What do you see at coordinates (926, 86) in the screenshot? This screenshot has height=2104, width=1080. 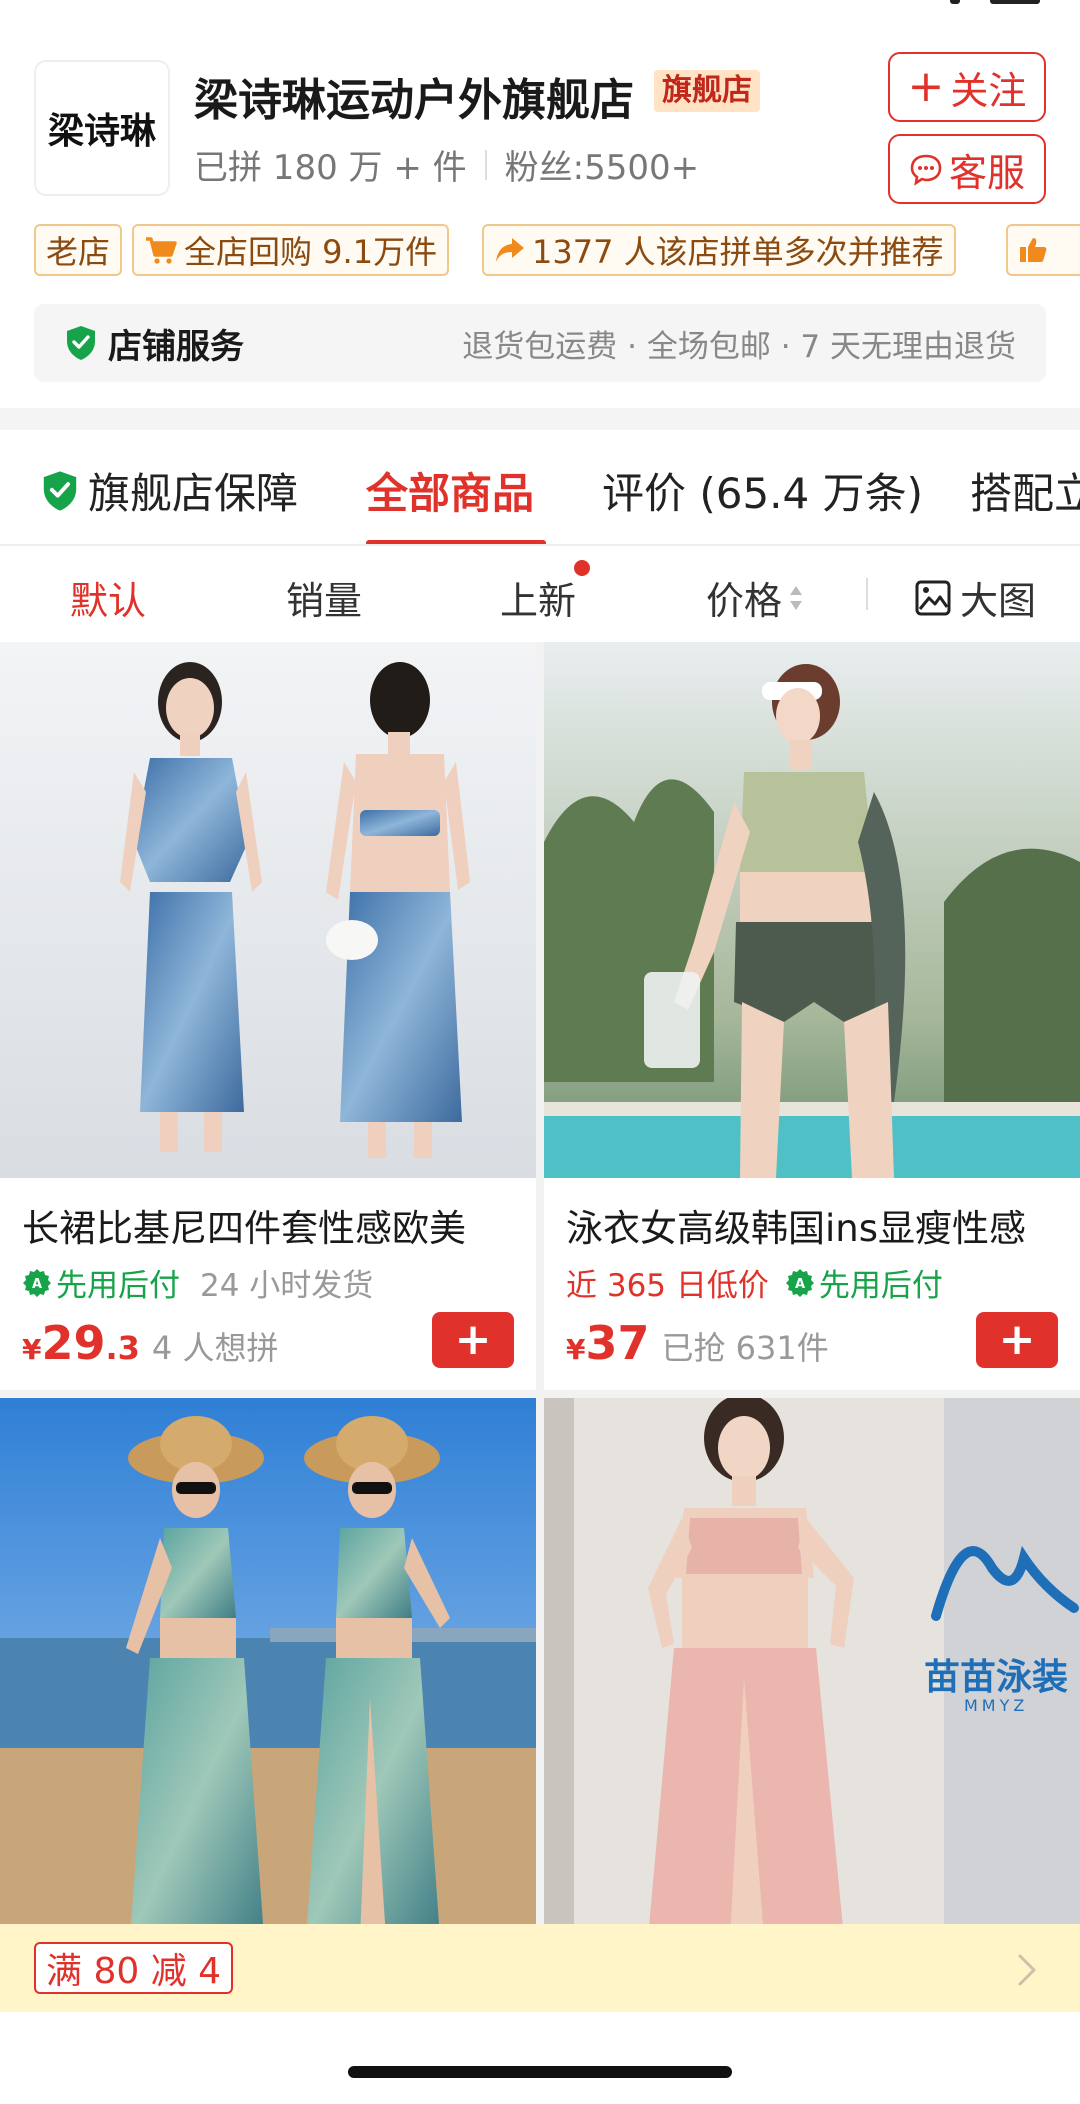 I see `plus-icon: +` at bounding box center [926, 86].